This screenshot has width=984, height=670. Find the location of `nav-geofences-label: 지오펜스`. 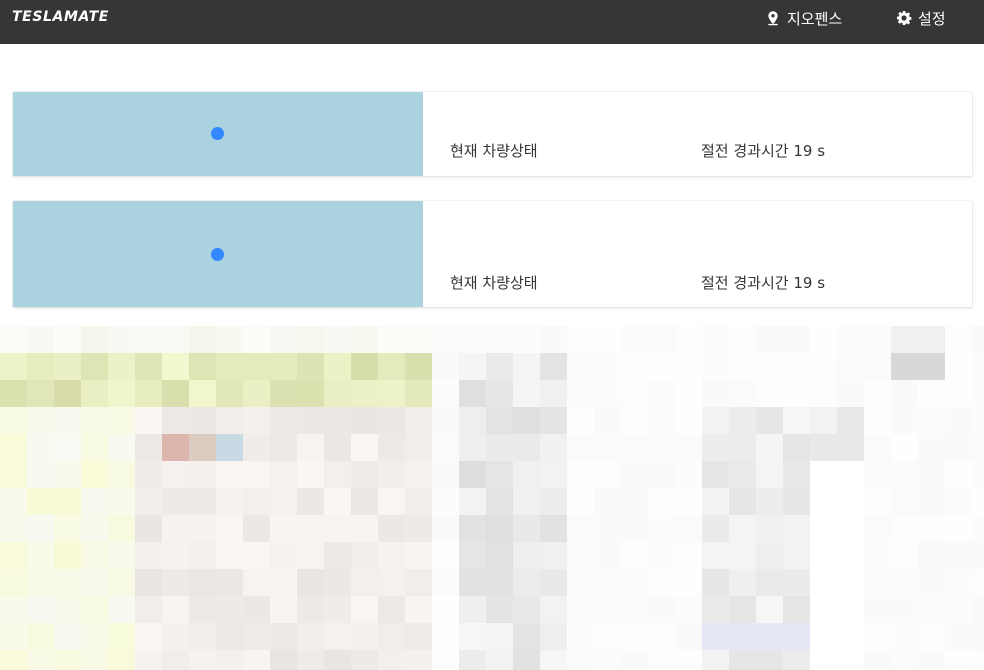

nav-geofences-label: 지오펜스 is located at coordinates (815, 18).